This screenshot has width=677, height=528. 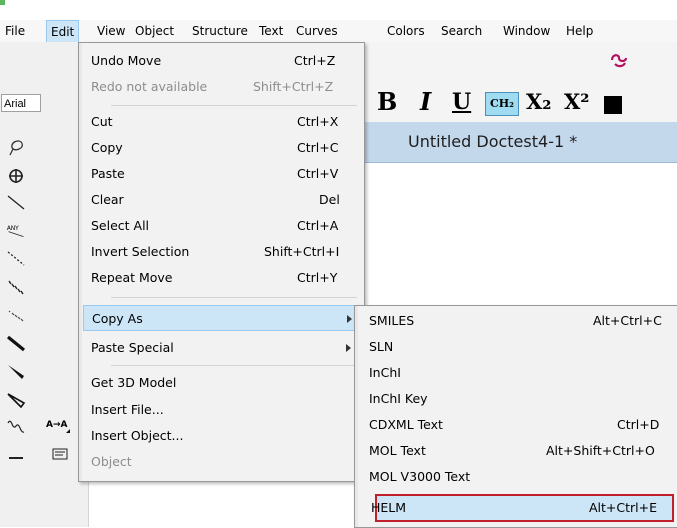 I want to click on subscript-button: X₂, so click(x=539, y=102).